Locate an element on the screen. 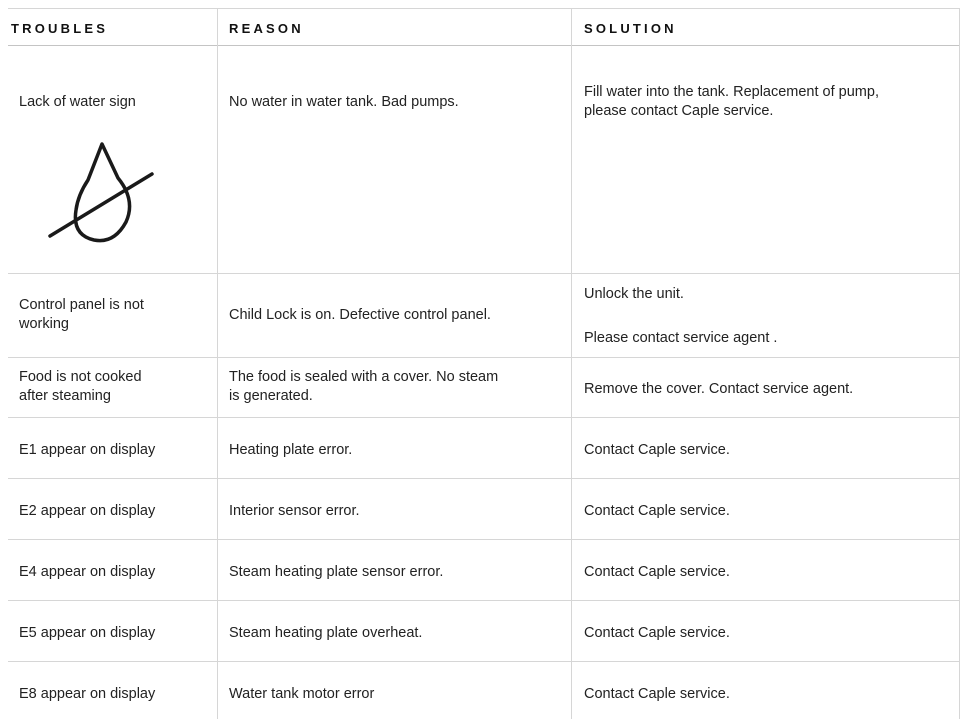 The height and width of the screenshot is (719, 967). trouble-cell-line2: working is located at coordinates (44, 324).